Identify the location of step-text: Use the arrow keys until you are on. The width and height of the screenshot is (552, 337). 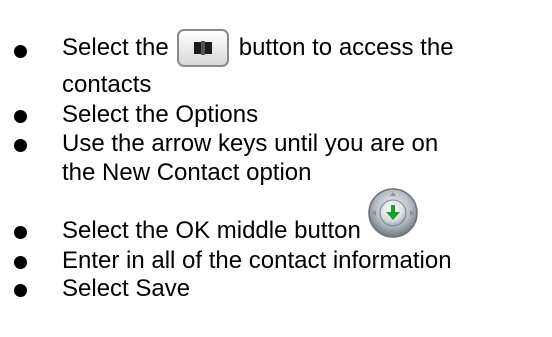
(250, 143).